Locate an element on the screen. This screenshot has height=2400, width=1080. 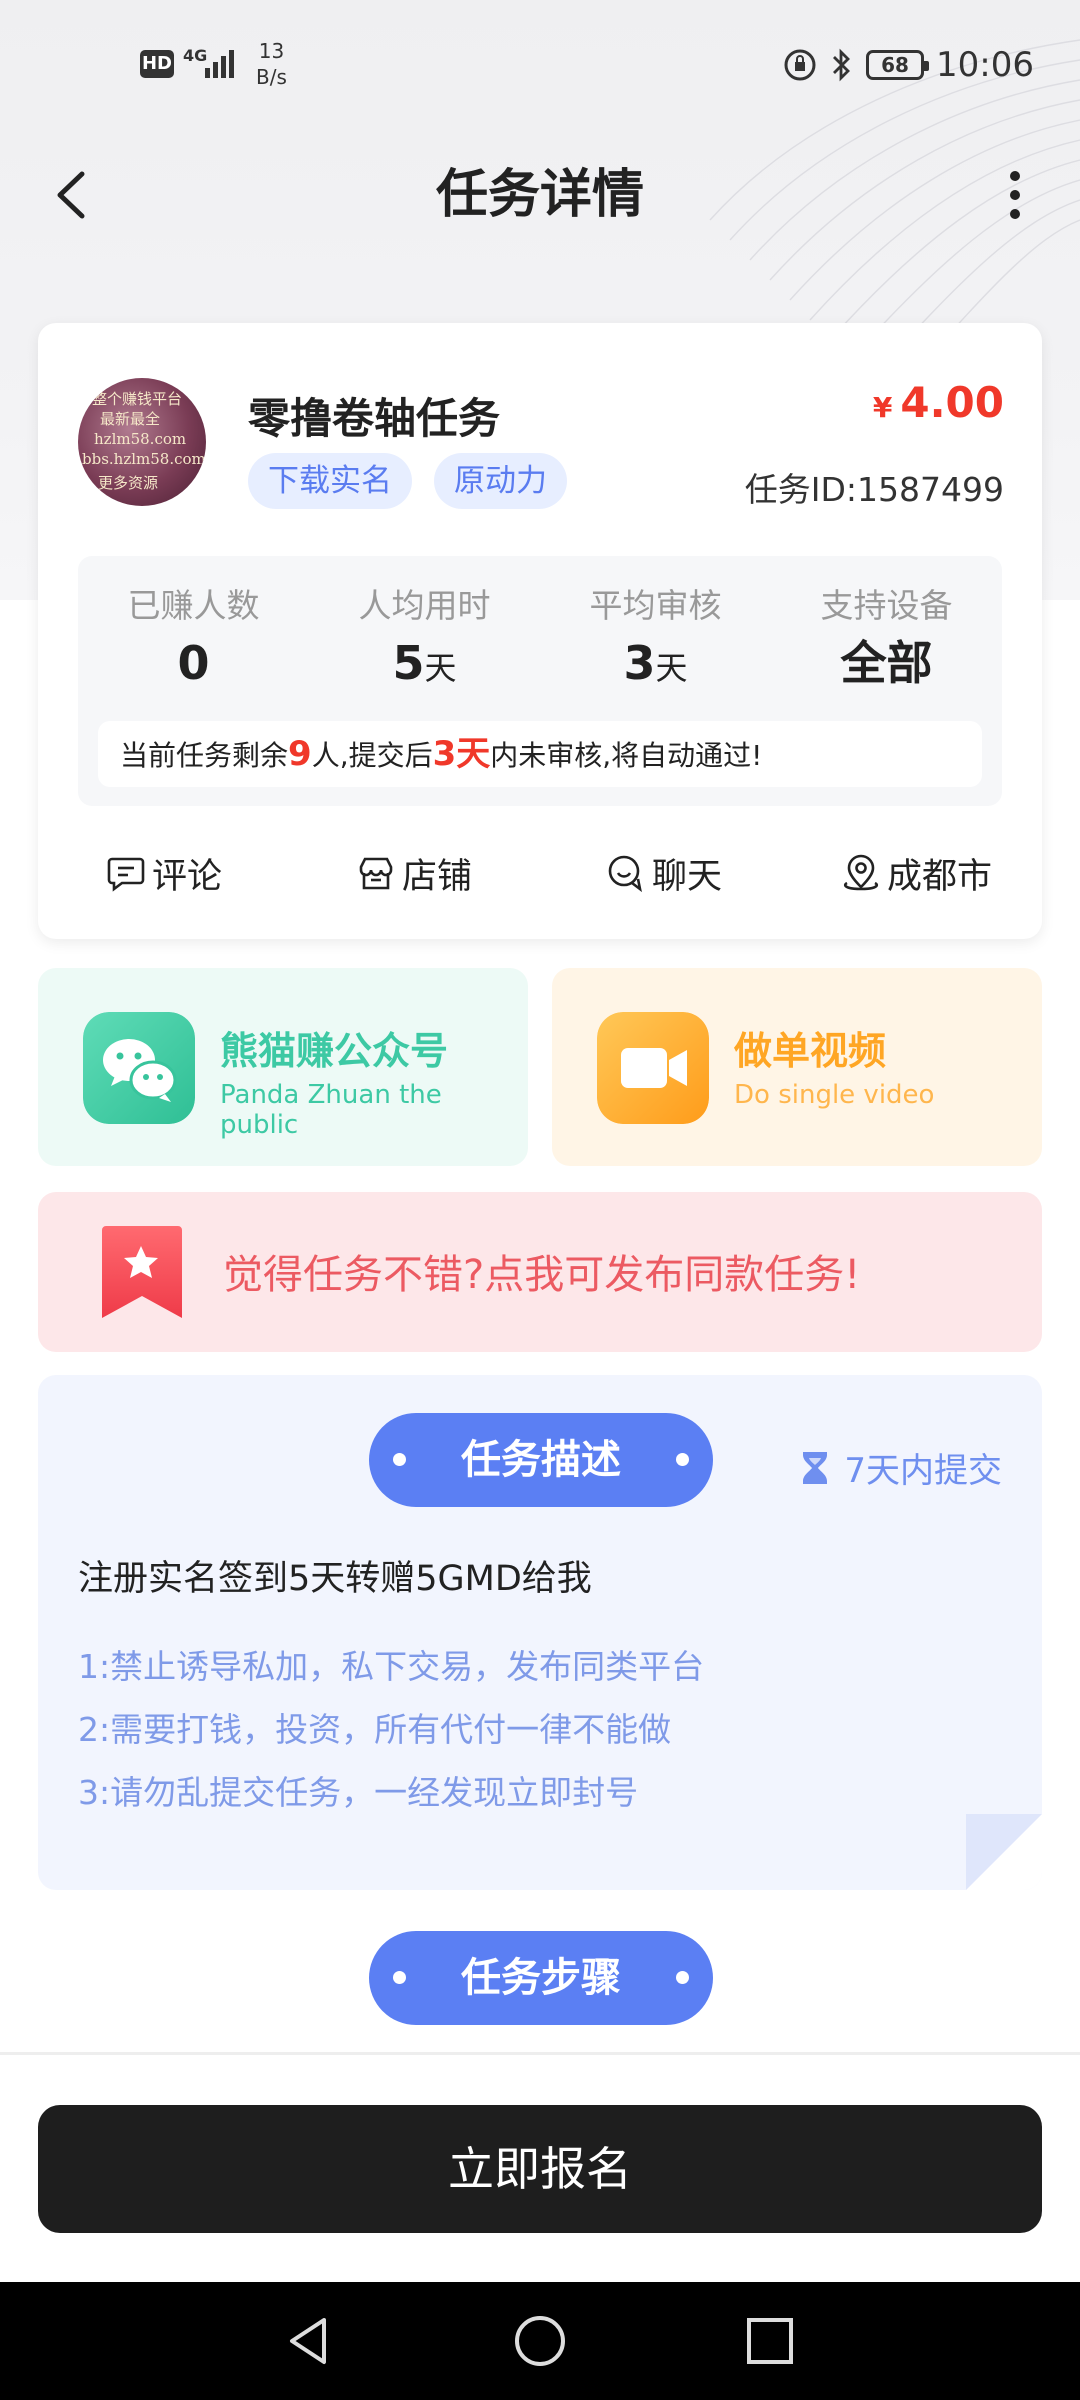
publish-same-task-banner: 觉得任务不错?点我可发布同款任务! is located at coordinates (540, 1272).